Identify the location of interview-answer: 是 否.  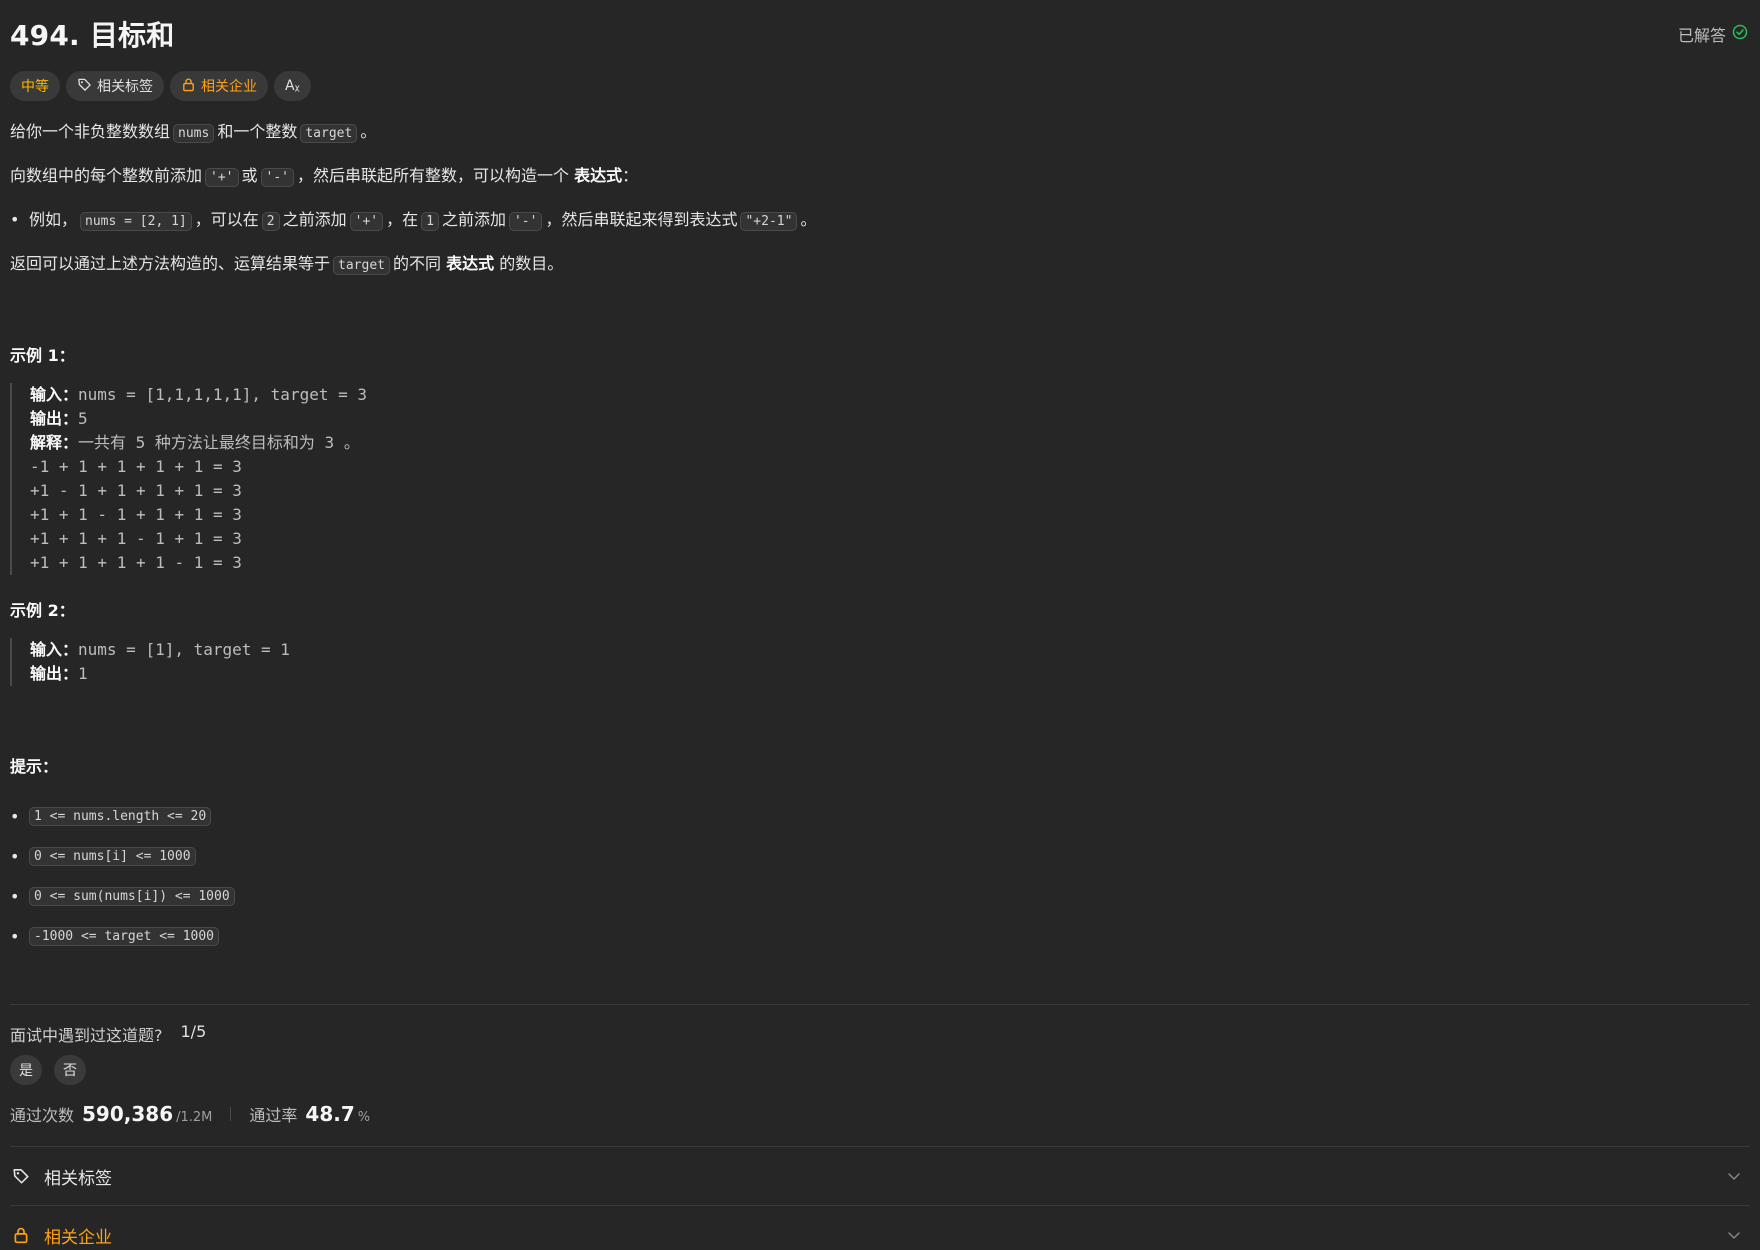
(48, 1070).